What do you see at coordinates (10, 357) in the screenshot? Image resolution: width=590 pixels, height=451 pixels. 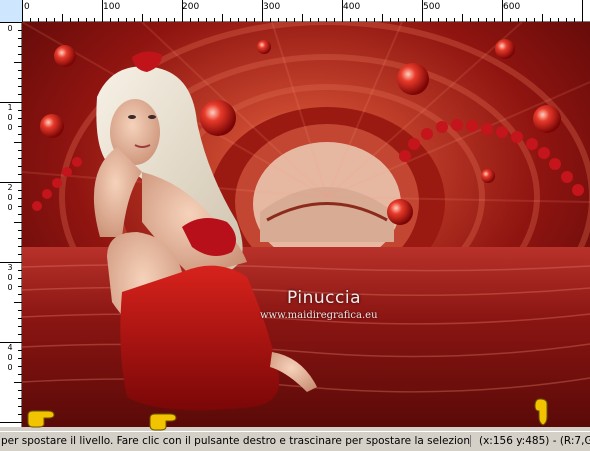 I see `ruler-vlabel-400-b: 0` at bounding box center [10, 357].